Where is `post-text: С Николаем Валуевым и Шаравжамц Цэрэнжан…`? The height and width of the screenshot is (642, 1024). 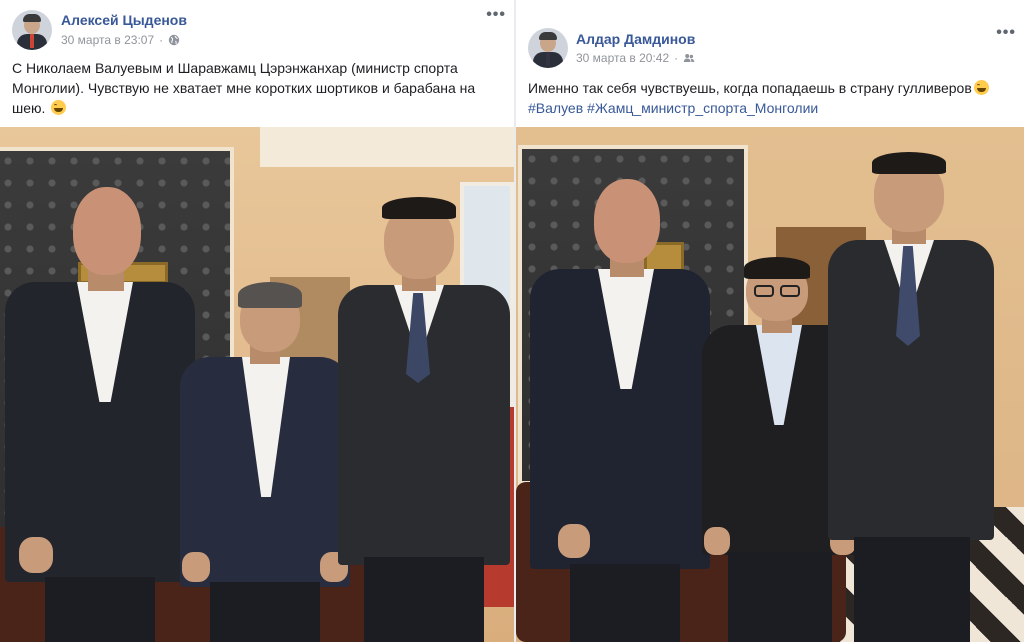
post-text: С Николаем Валуевым и Шаравжамц Цэрэнжан… is located at coordinates (252, 88).